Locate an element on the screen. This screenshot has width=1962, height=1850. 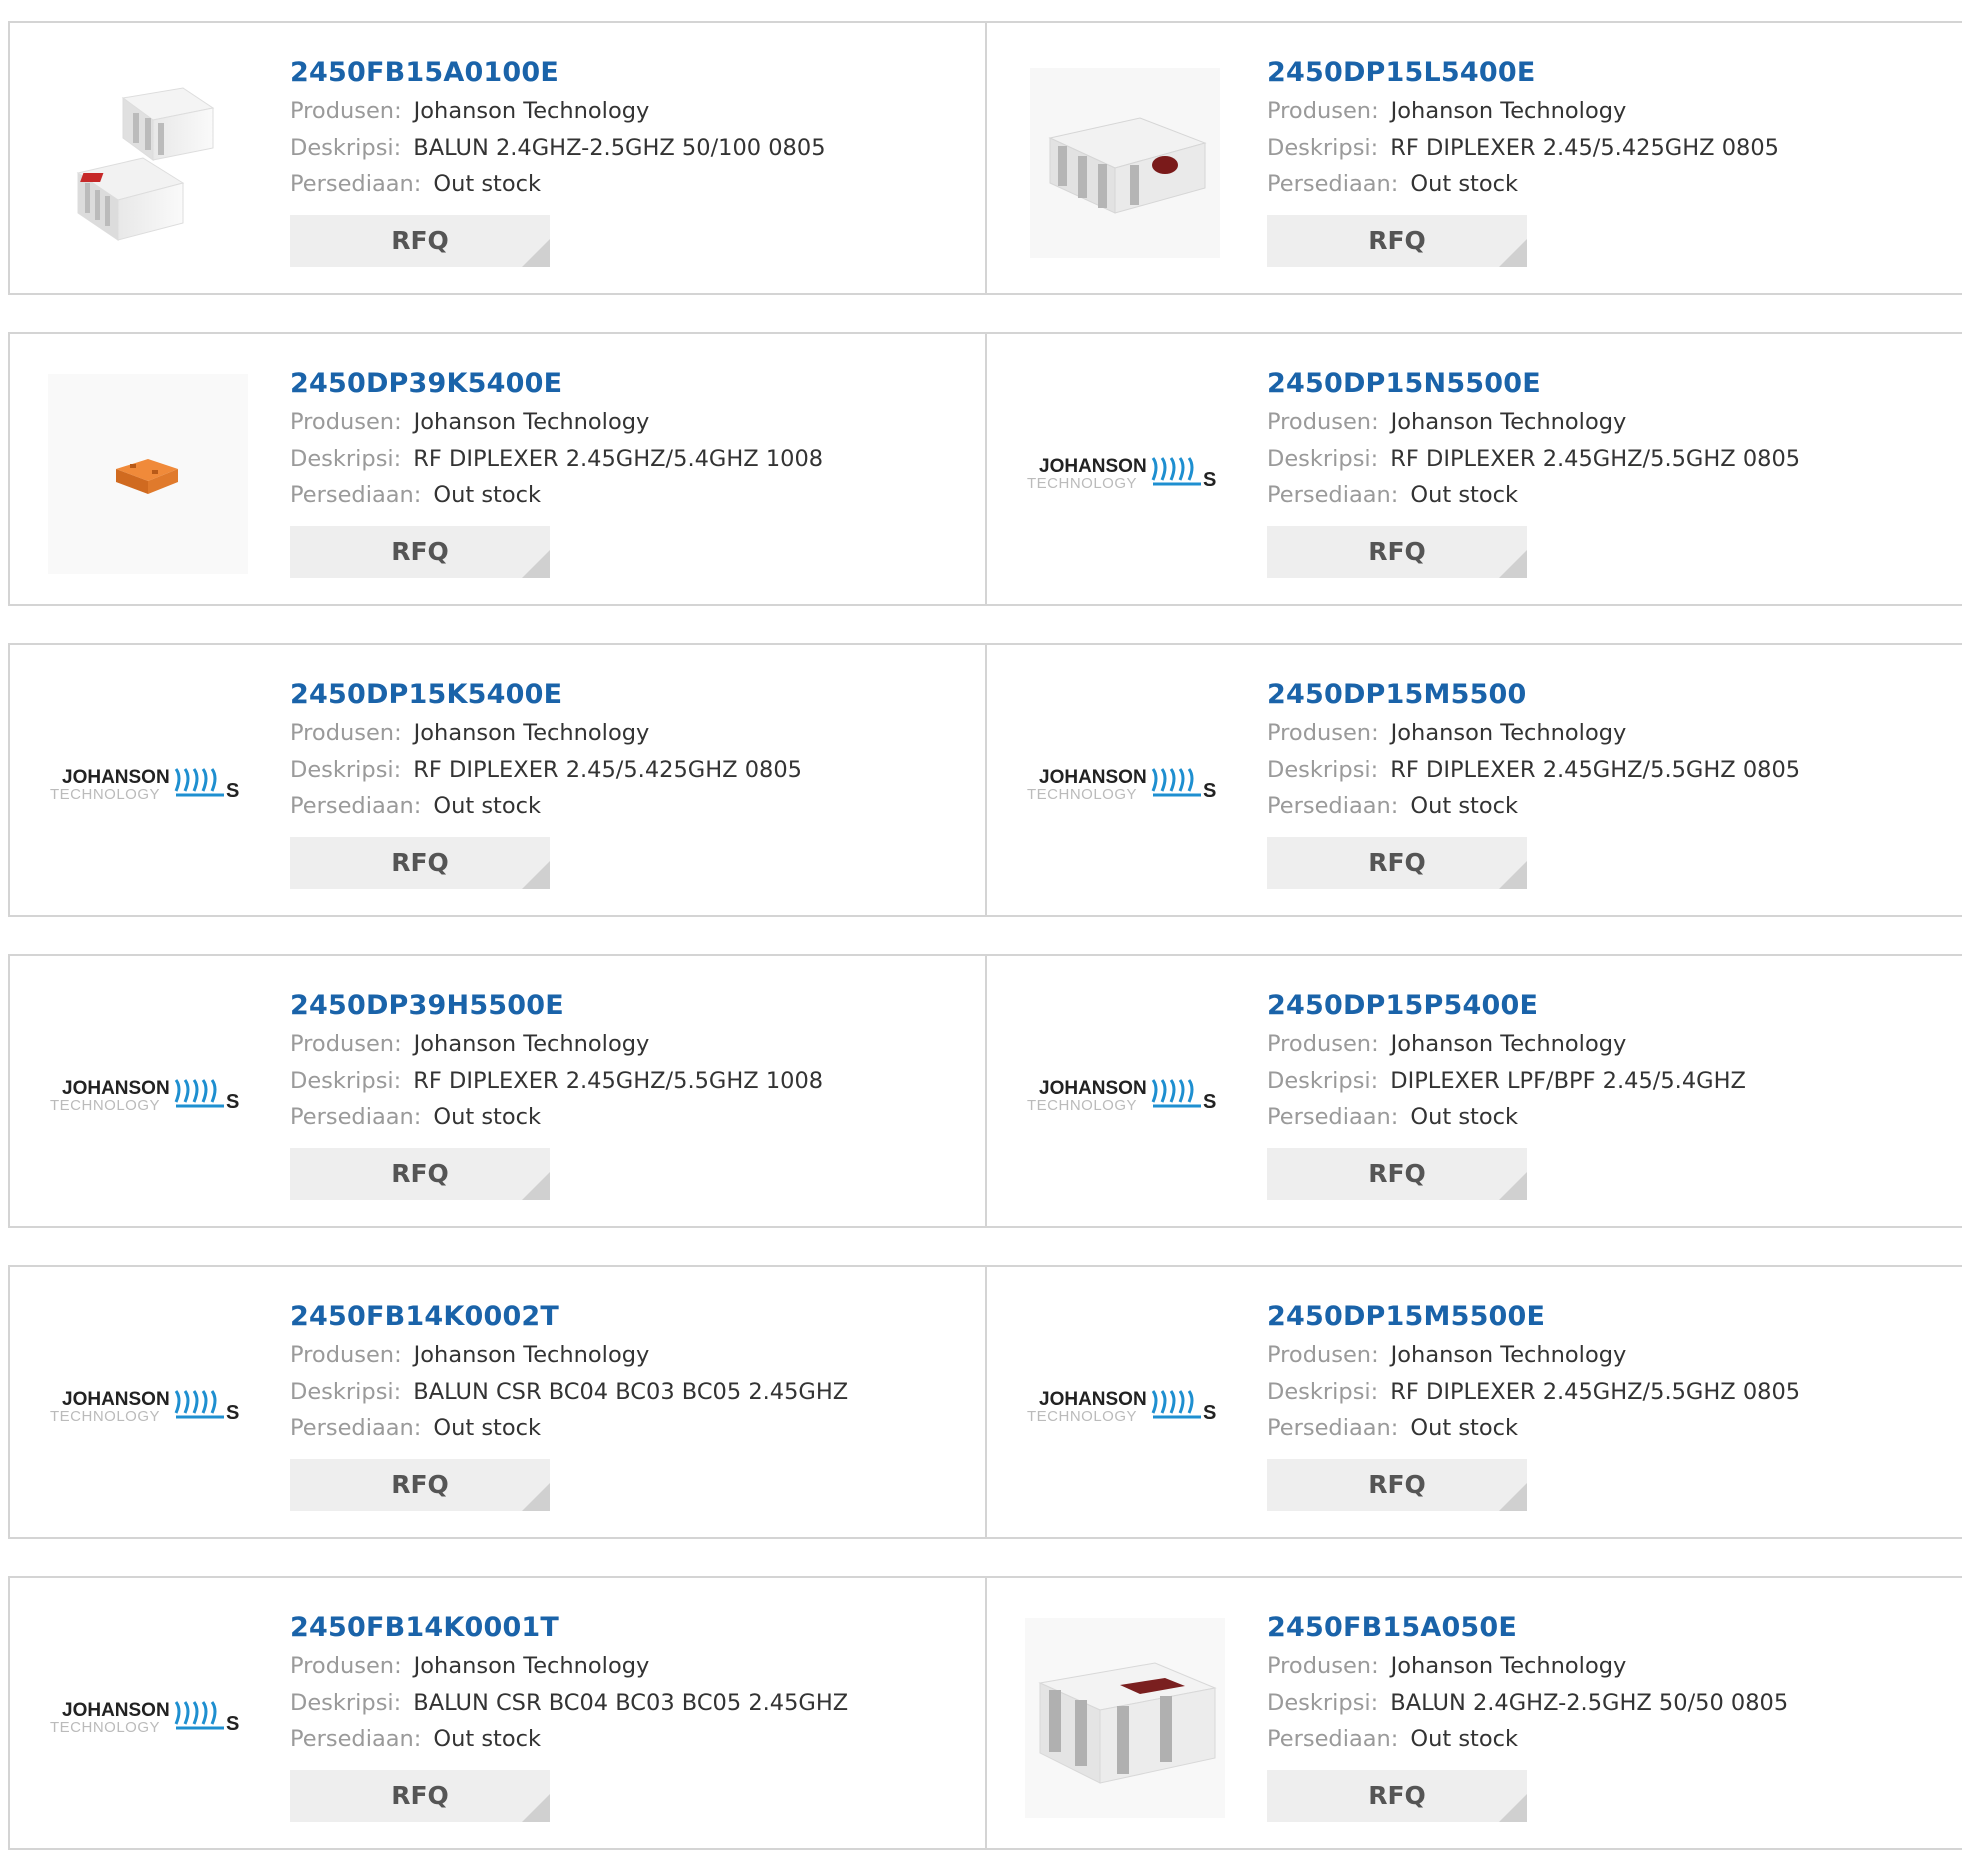
part-number-link: 2450DP15N5500E is located at coordinates (1533, 384).